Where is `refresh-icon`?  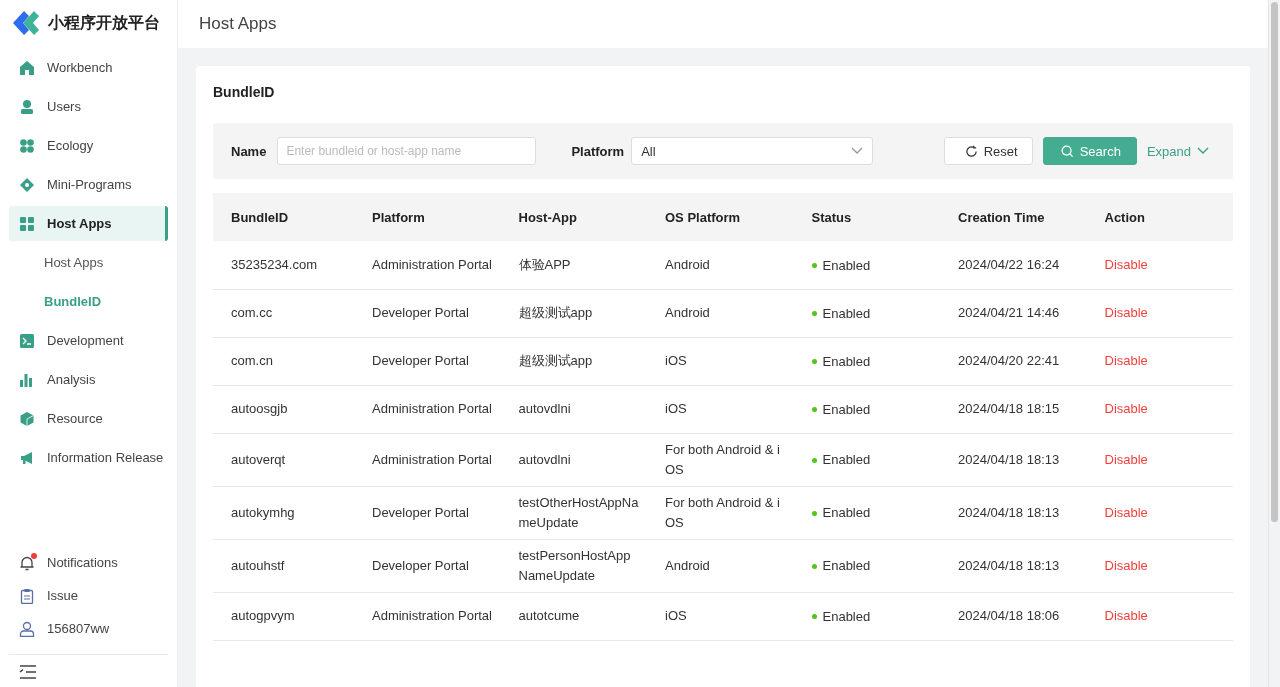
refresh-icon is located at coordinates (971, 151).